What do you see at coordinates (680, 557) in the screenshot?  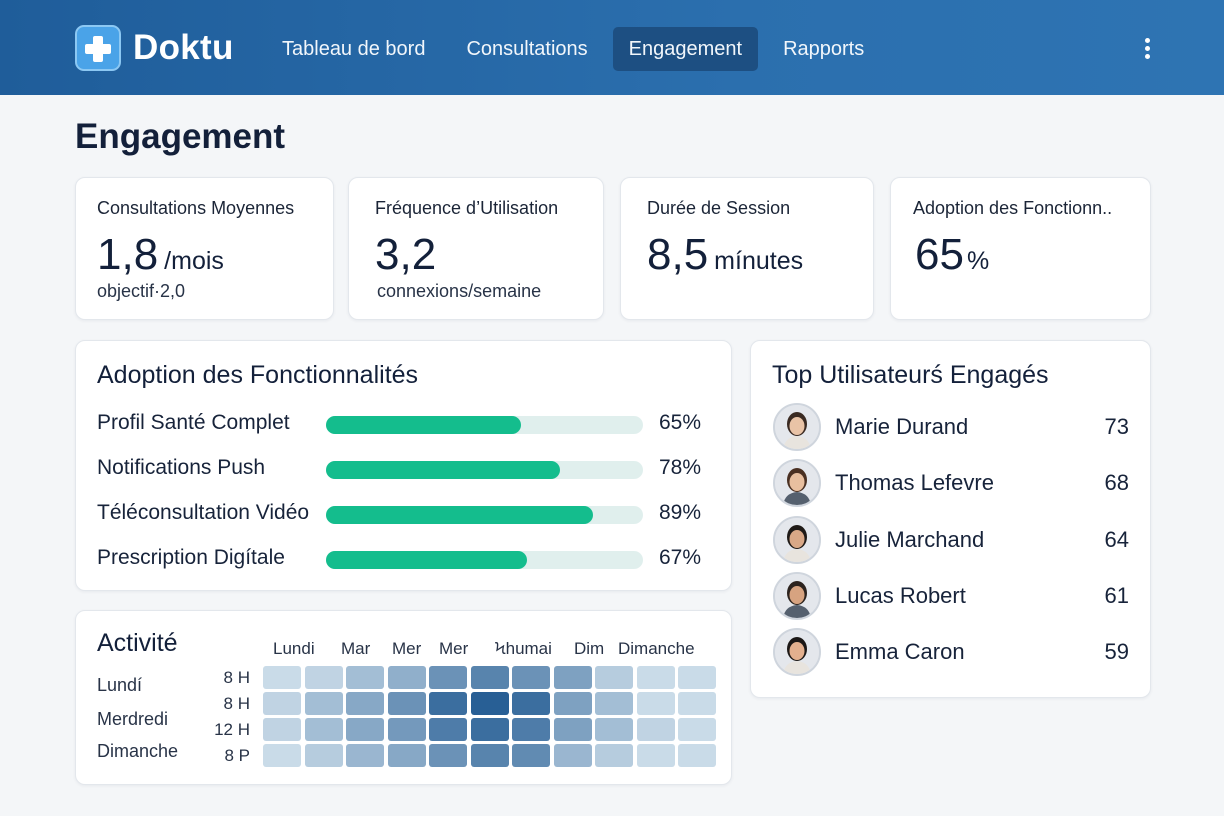 I see `feature-percent: 67%` at bounding box center [680, 557].